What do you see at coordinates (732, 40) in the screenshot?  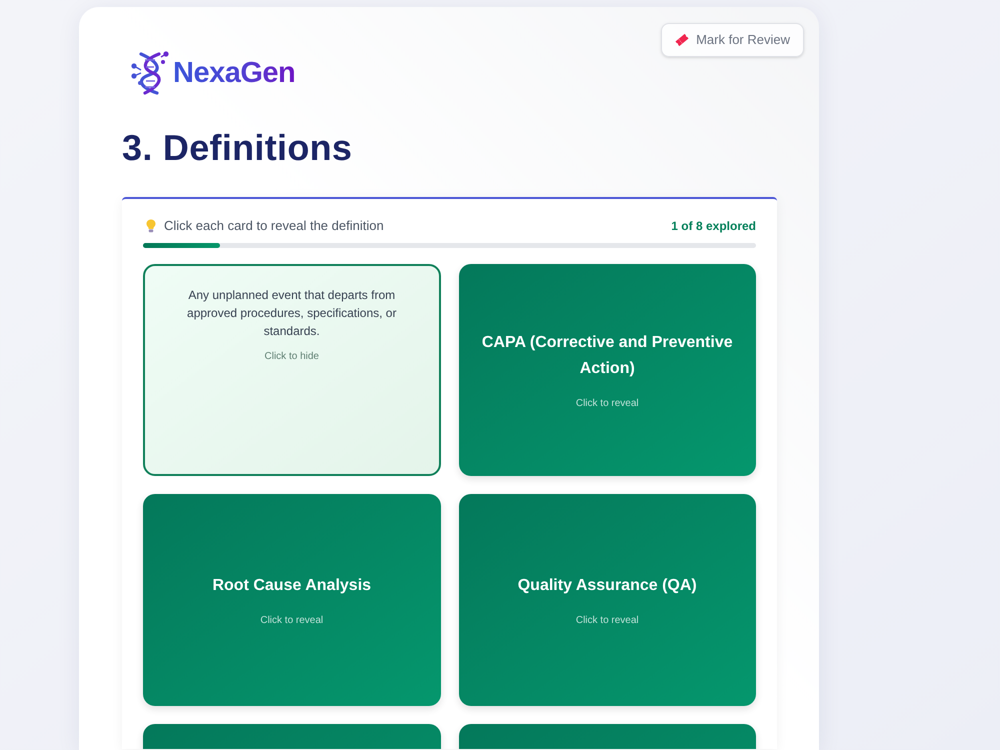 I see `mark-for-review-button: Mark for Review` at bounding box center [732, 40].